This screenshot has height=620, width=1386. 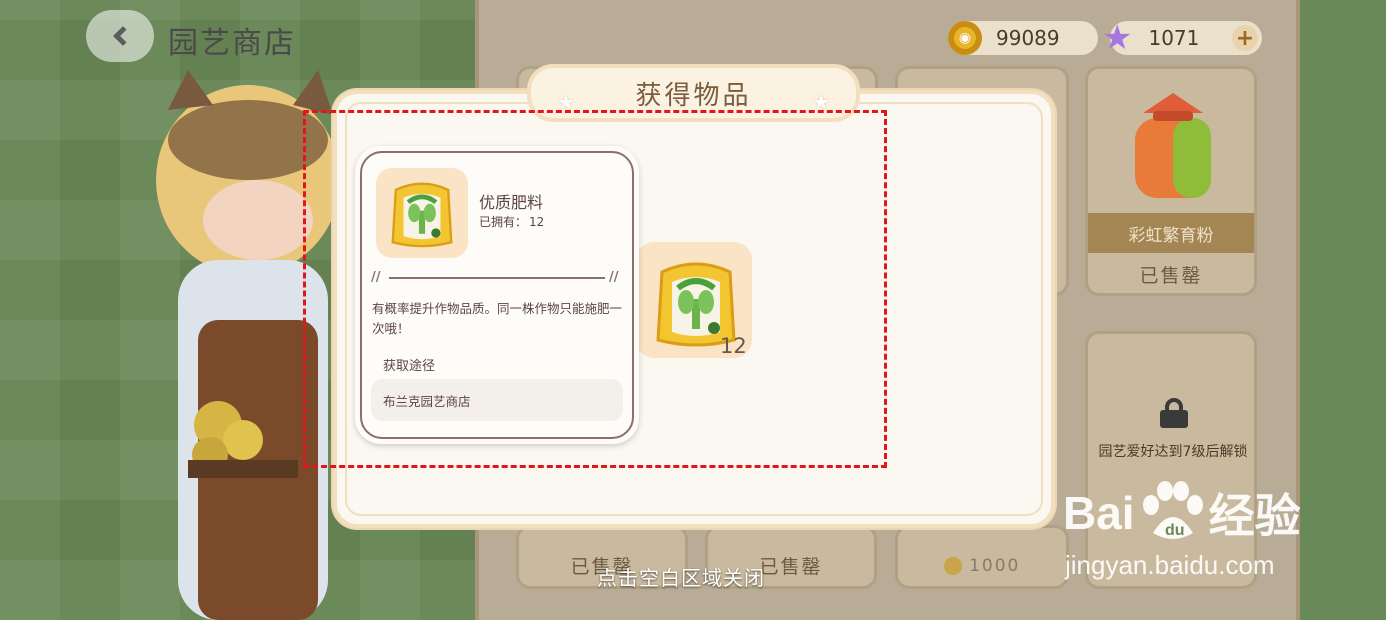 What do you see at coordinates (1028, 38) in the screenshot?
I see `coin-value: 99089` at bounding box center [1028, 38].